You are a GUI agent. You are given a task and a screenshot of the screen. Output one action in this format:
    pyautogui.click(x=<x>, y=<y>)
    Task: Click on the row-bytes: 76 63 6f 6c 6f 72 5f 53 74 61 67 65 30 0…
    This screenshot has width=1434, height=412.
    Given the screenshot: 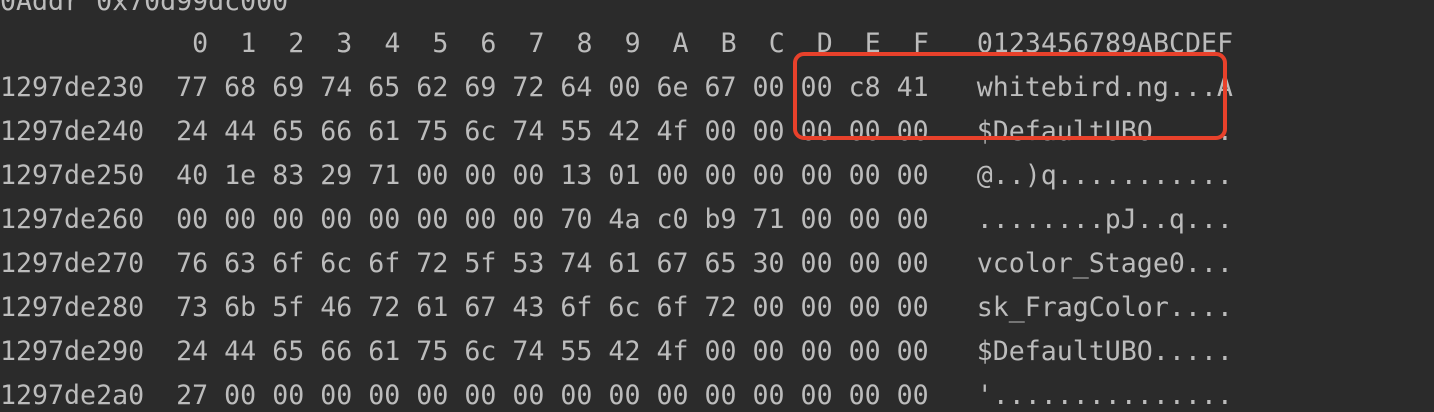 What is the action you would take?
    pyautogui.click(x=552, y=263)
    